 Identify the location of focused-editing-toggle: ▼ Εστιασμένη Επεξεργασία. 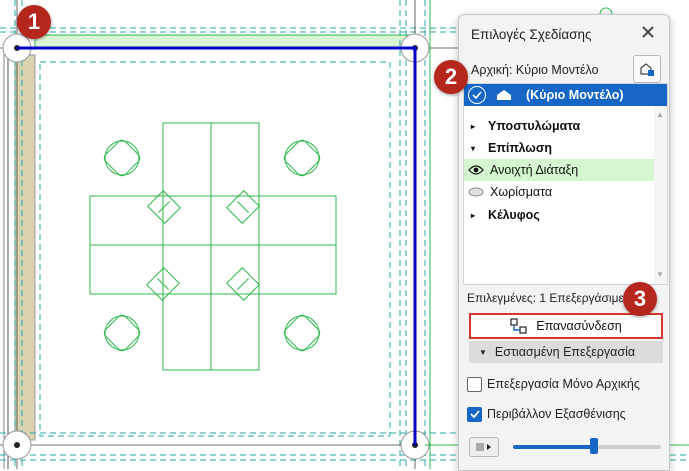
(566, 352).